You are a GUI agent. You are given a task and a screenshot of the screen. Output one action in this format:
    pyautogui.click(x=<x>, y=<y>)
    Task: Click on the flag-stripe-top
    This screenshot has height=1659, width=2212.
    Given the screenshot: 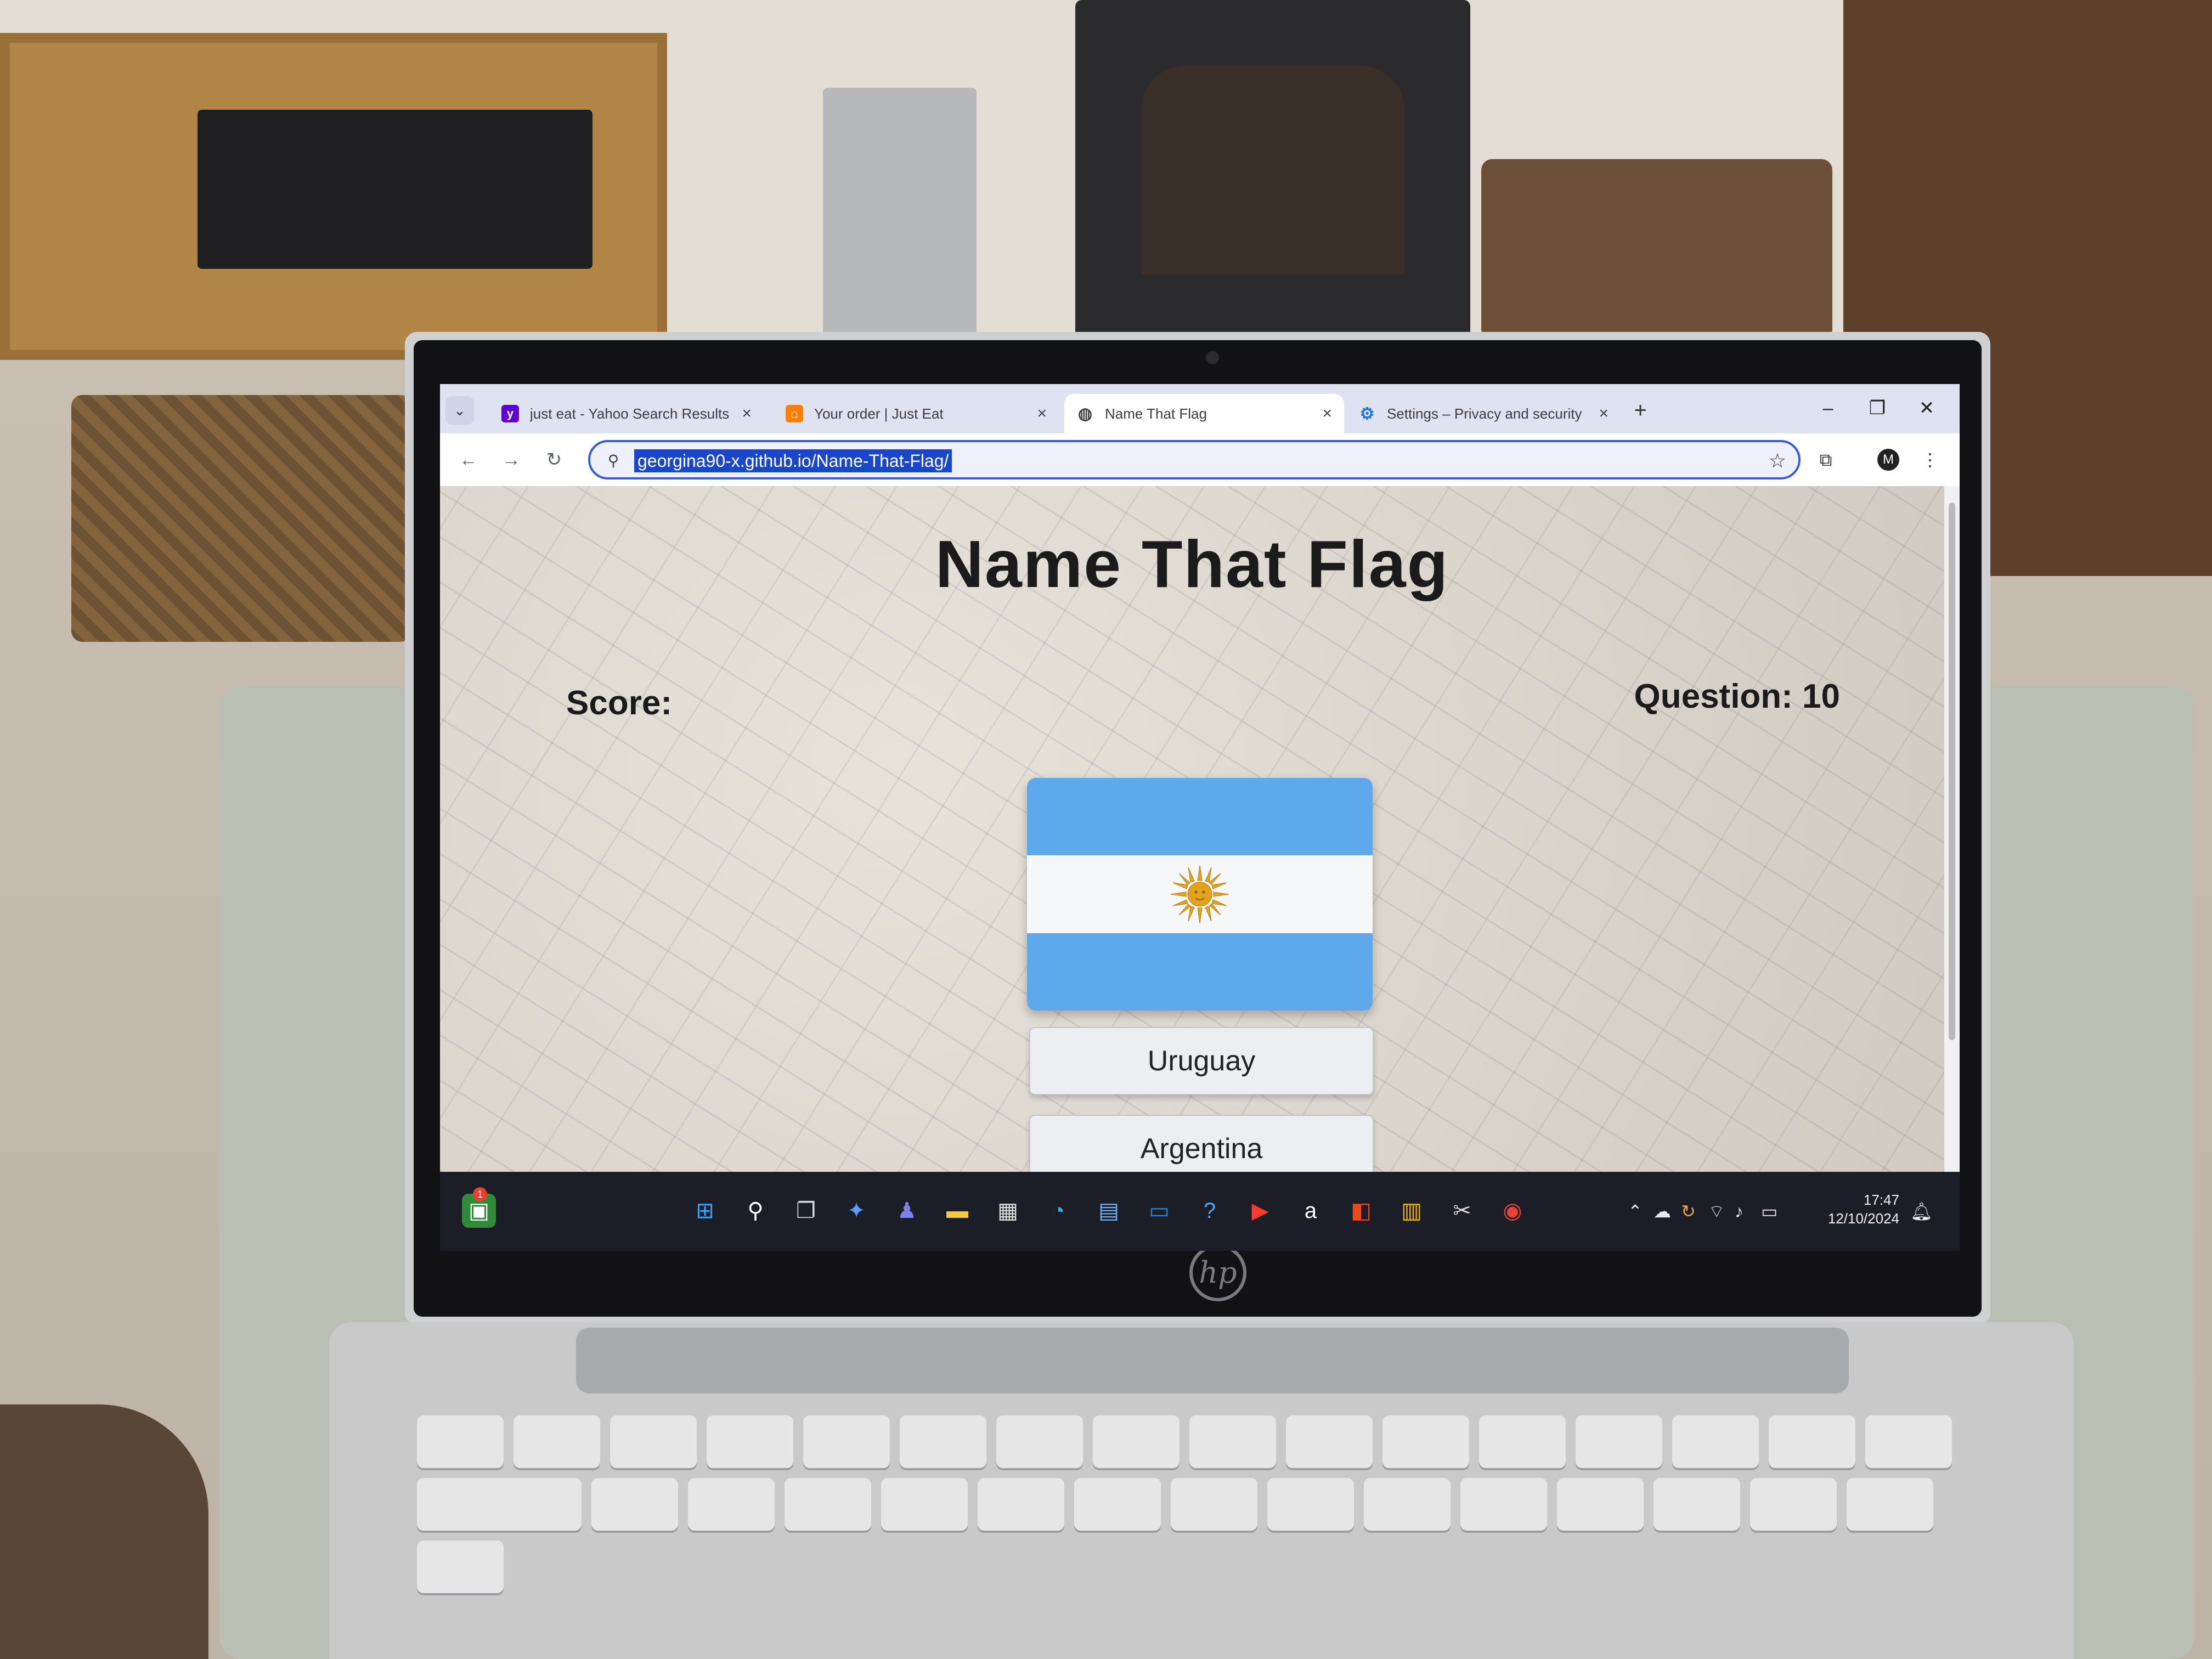 What is the action you would take?
    pyautogui.click(x=1200, y=817)
    